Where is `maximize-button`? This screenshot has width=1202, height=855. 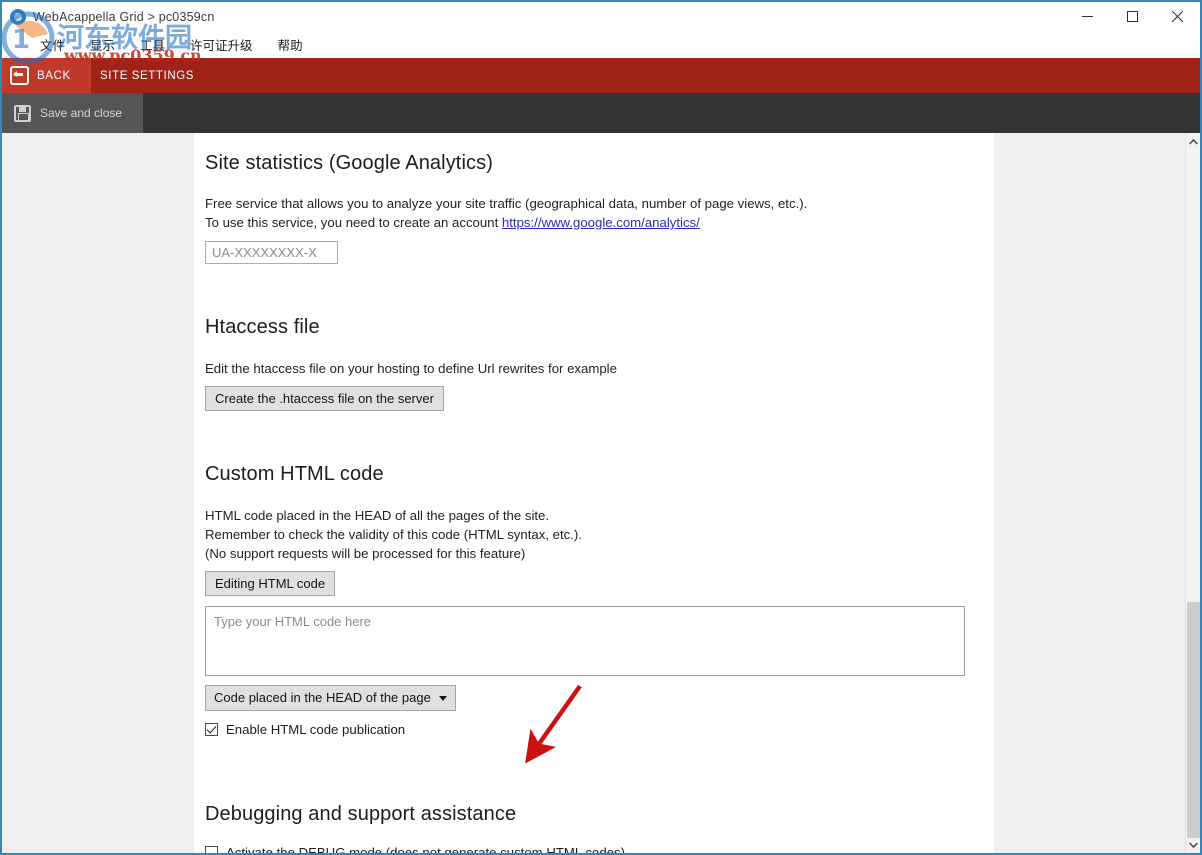 maximize-button is located at coordinates (1132, 16).